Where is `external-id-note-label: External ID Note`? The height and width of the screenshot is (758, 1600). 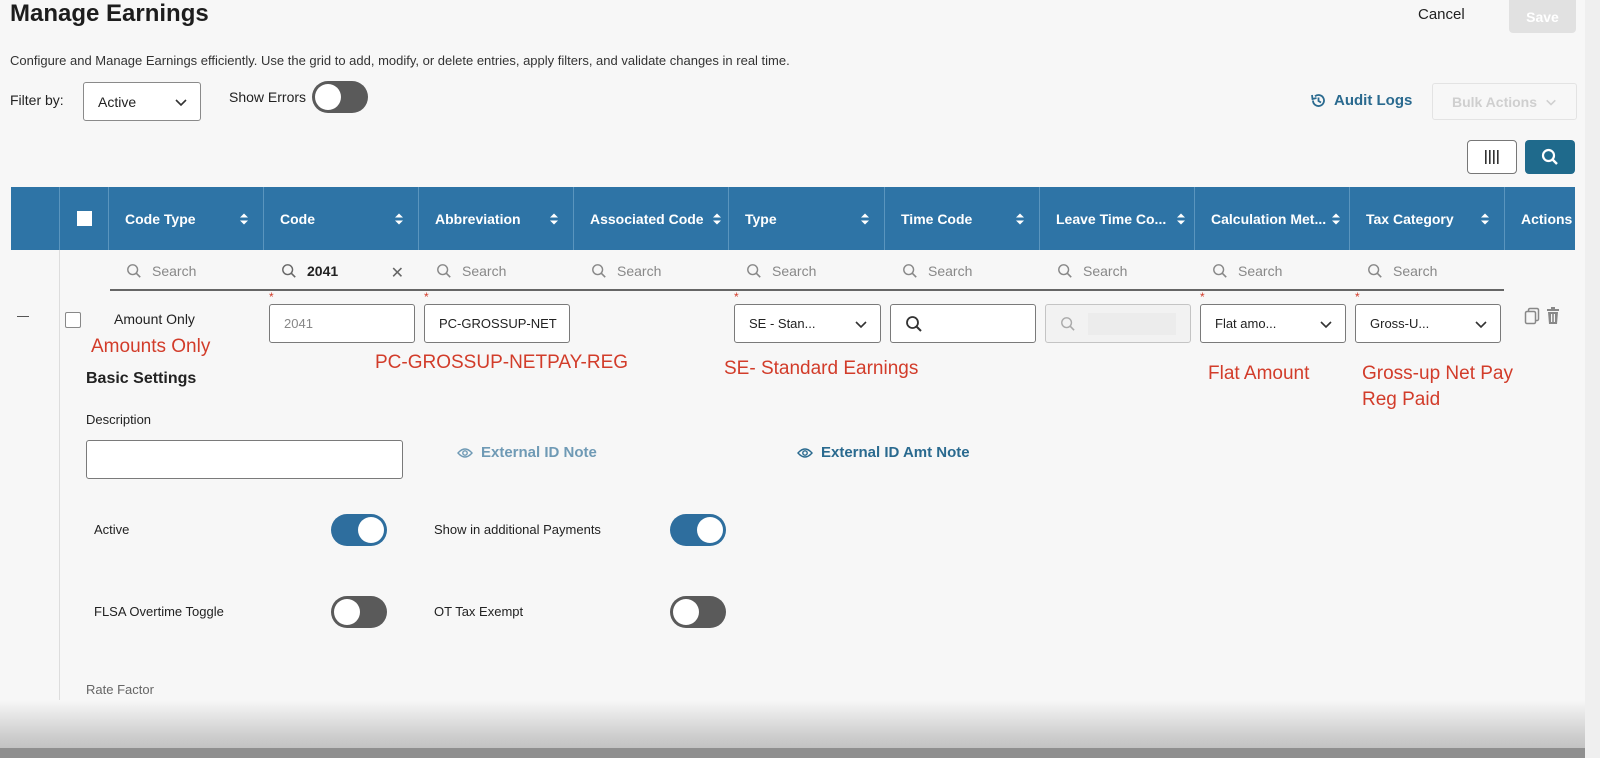
external-id-note-label: External ID Note is located at coordinates (539, 452).